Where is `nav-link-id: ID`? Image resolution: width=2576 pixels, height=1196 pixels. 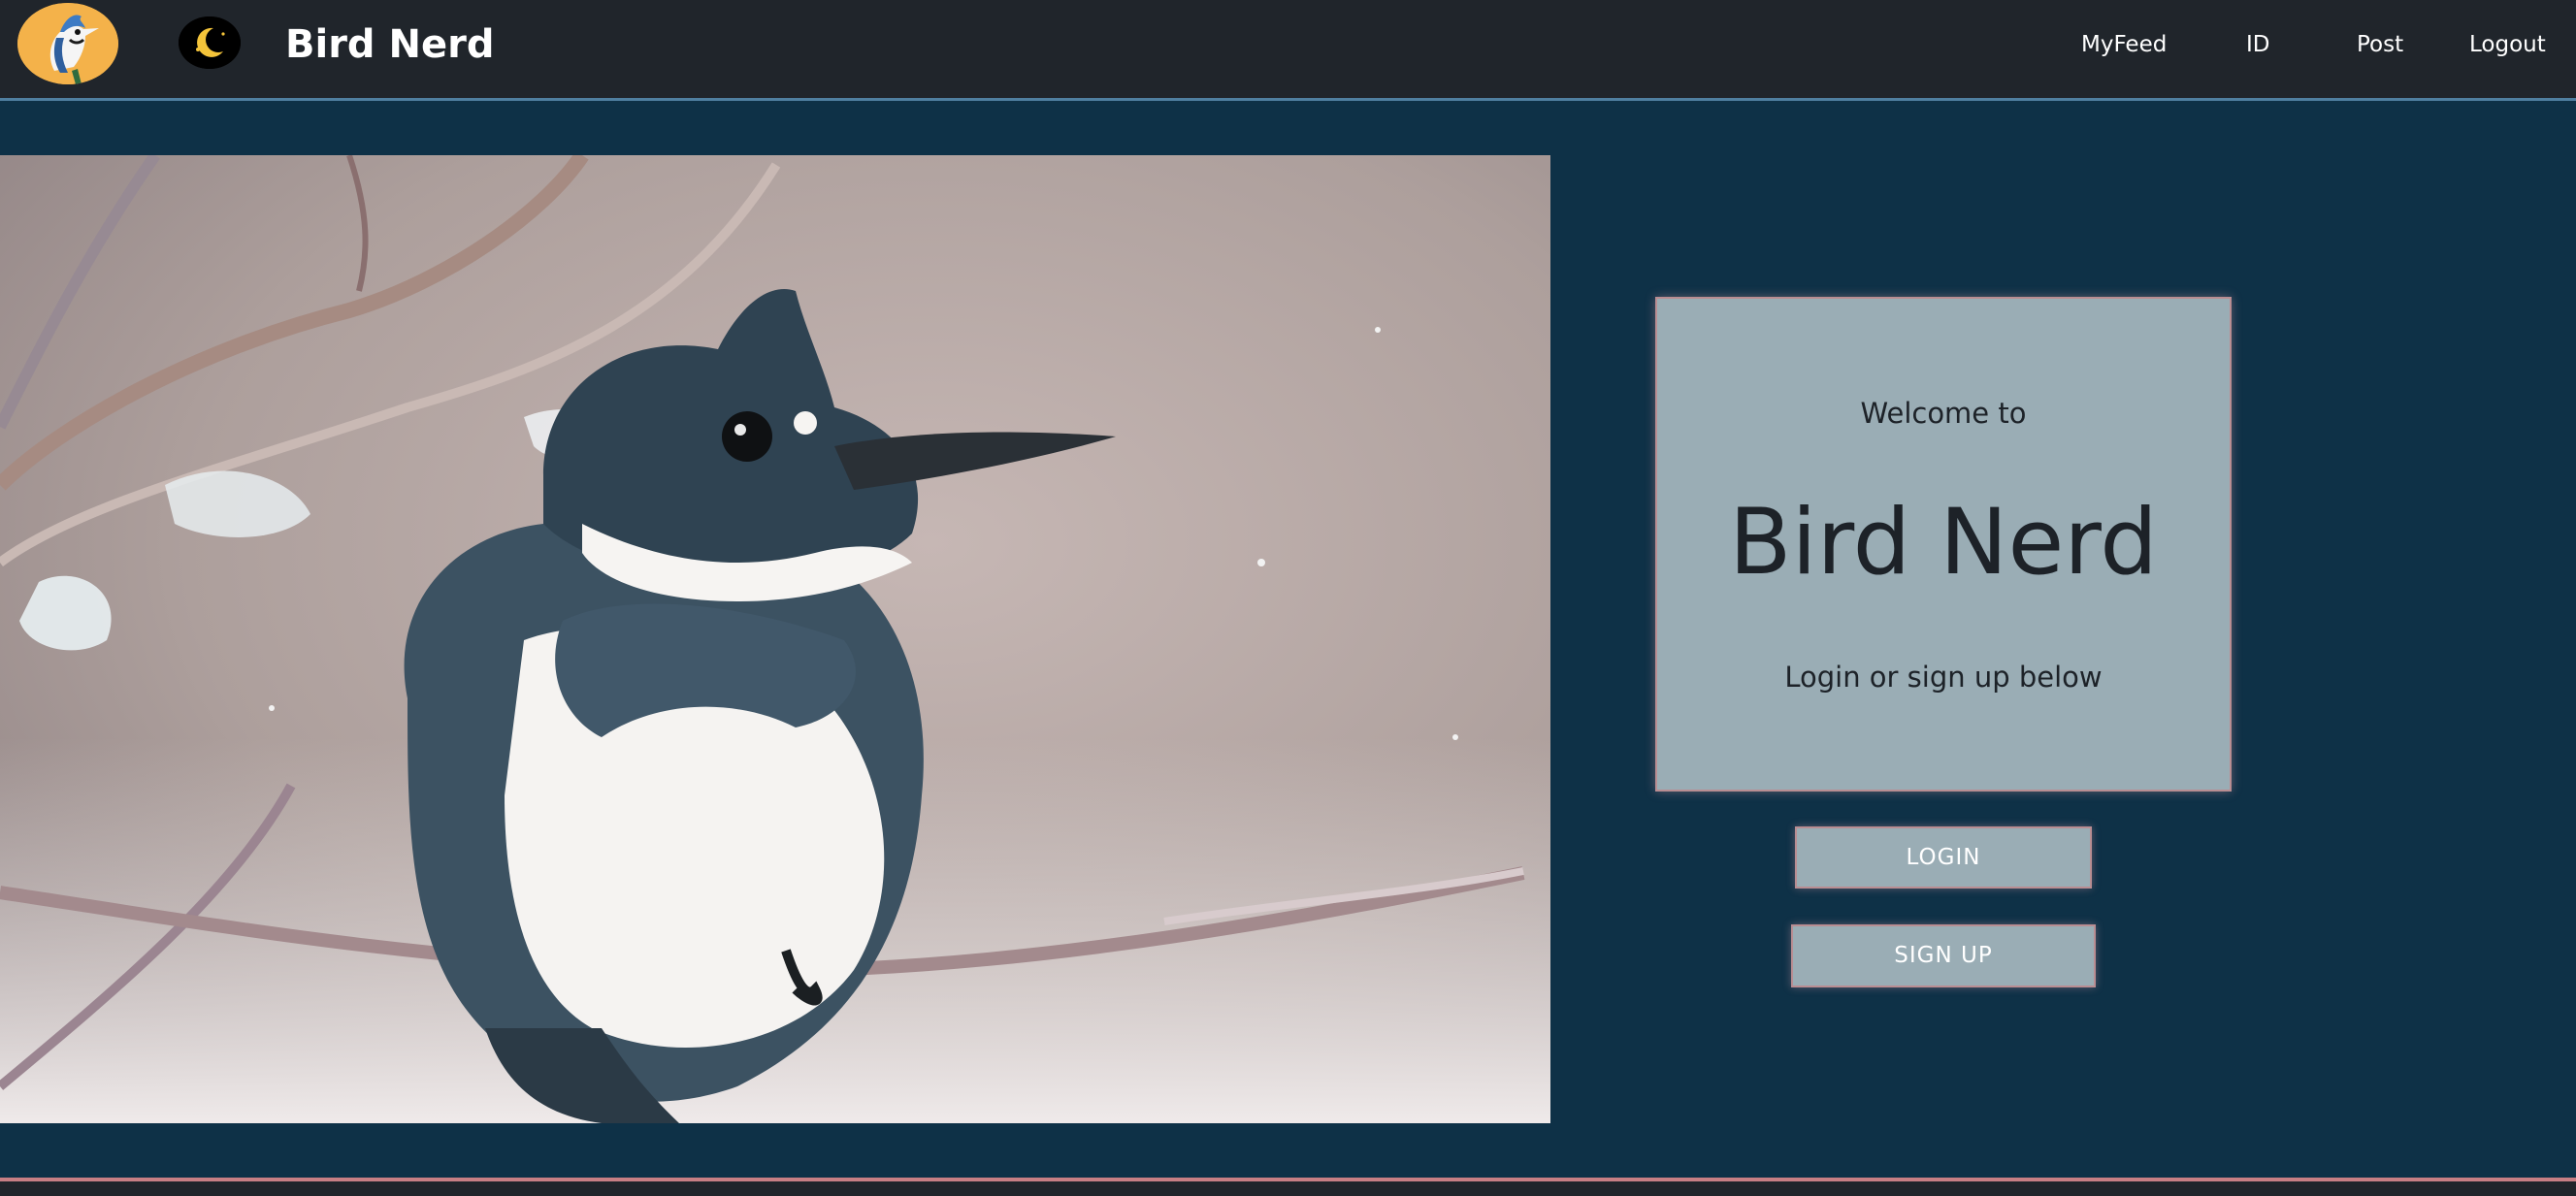
nav-link-id: ID is located at coordinates (2258, 44).